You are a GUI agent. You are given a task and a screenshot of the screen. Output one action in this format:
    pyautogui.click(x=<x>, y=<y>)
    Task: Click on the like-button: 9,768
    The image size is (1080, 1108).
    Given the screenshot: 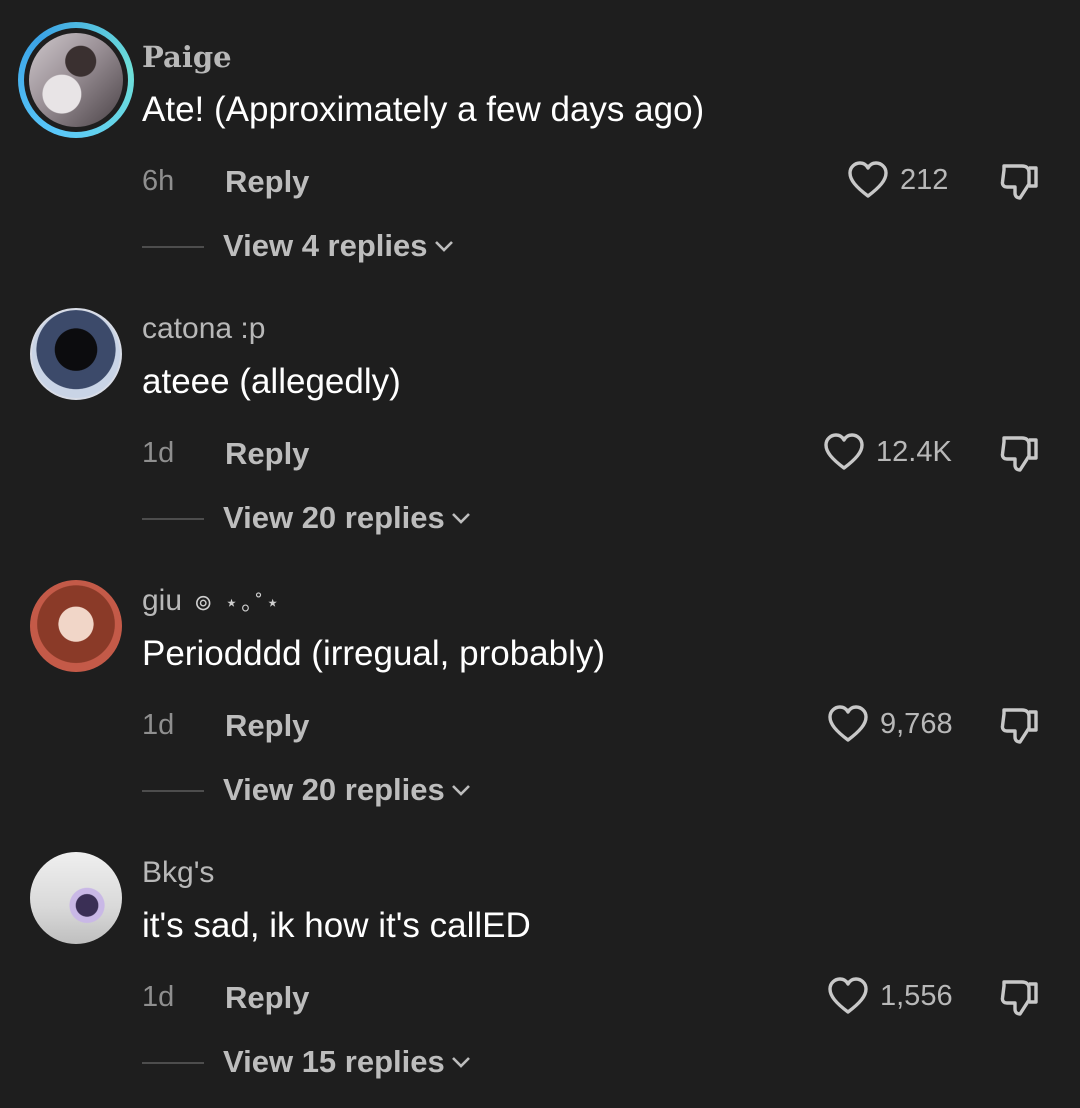 What is the action you would take?
    pyautogui.click(x=889, y=724)
    